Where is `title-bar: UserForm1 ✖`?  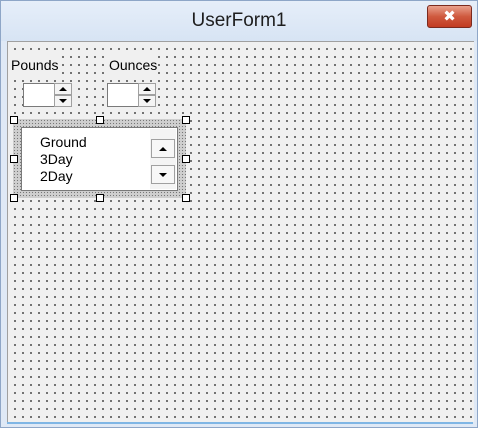
title-bar: UserForm1 ✖ is located at coordinates (239, 21).